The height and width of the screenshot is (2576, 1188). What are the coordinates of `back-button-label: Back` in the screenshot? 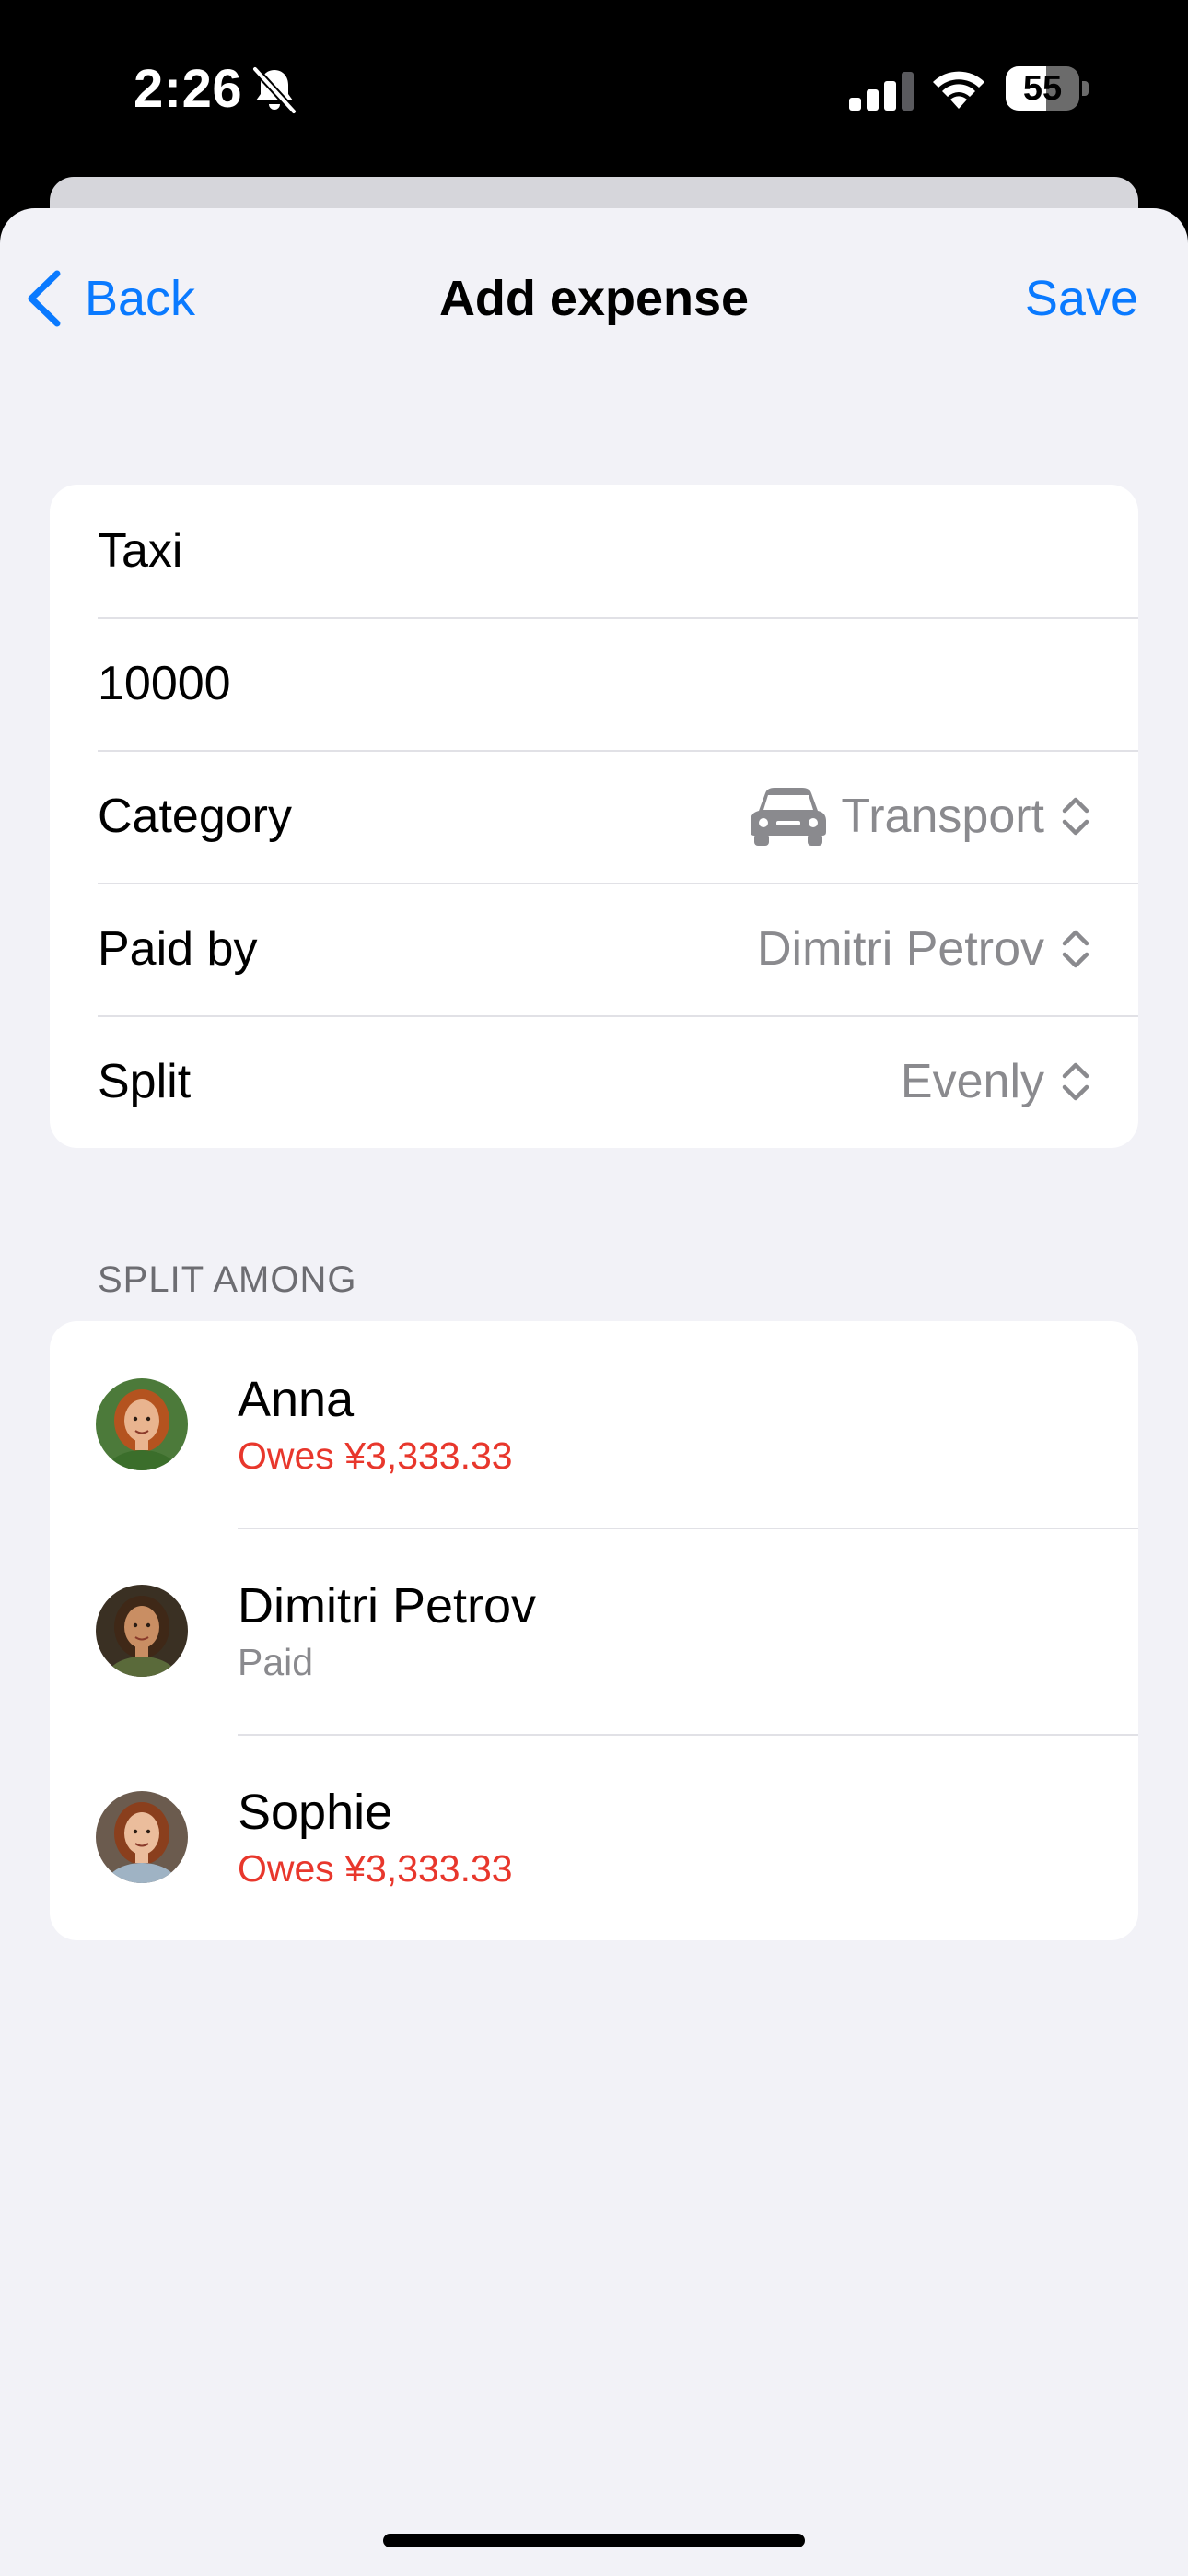 It's located at (140, 299).